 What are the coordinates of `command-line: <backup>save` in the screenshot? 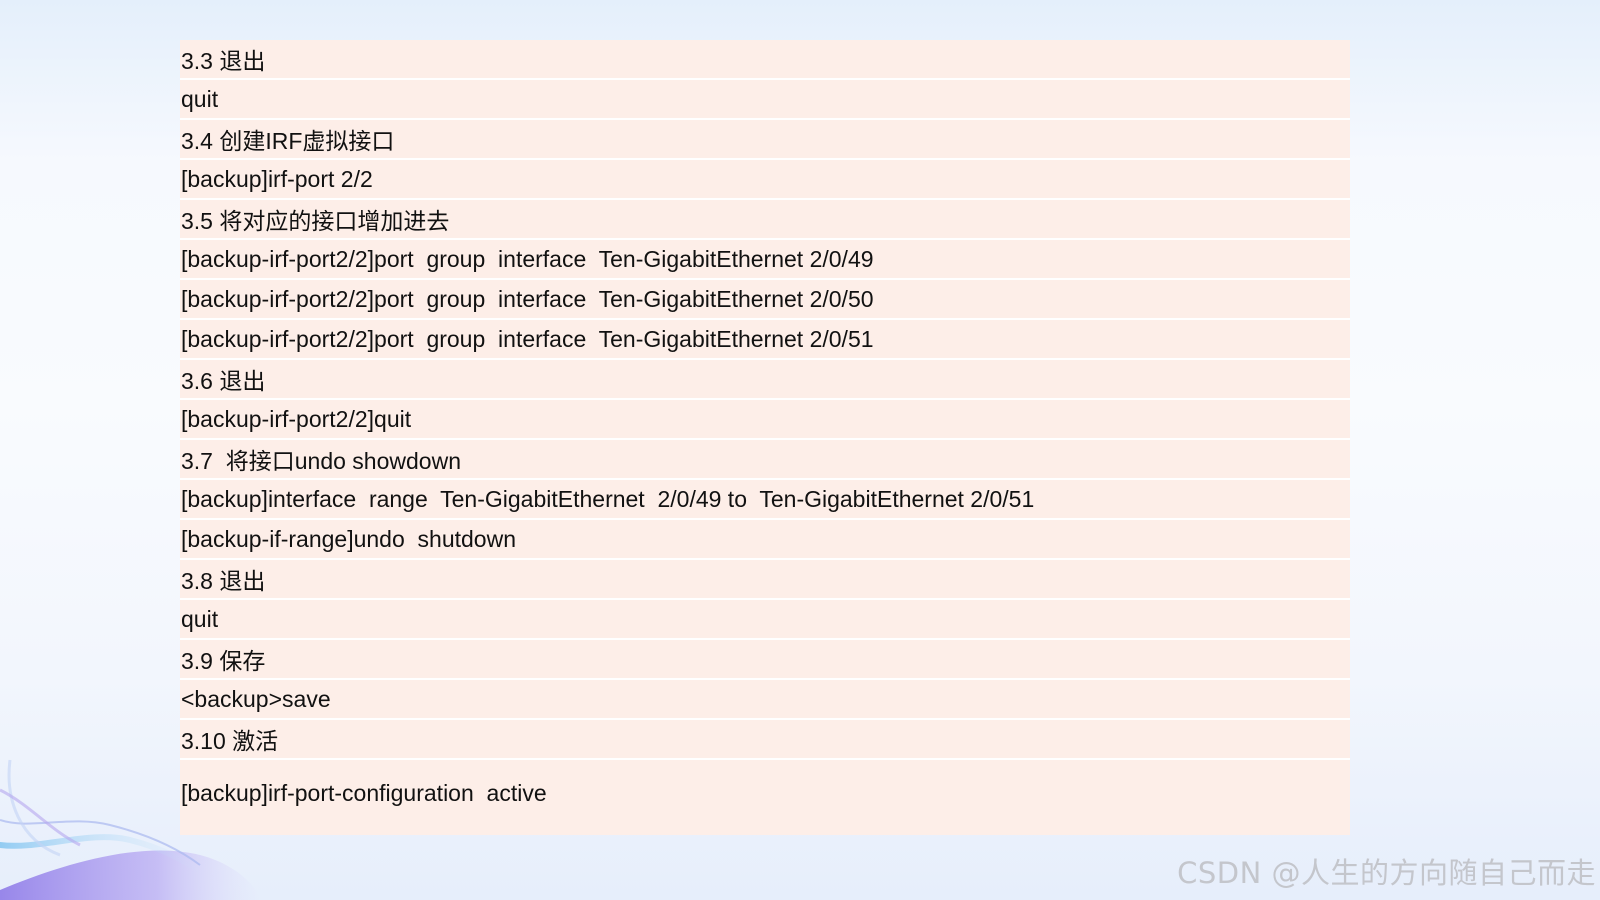 It's located at (765, 700).